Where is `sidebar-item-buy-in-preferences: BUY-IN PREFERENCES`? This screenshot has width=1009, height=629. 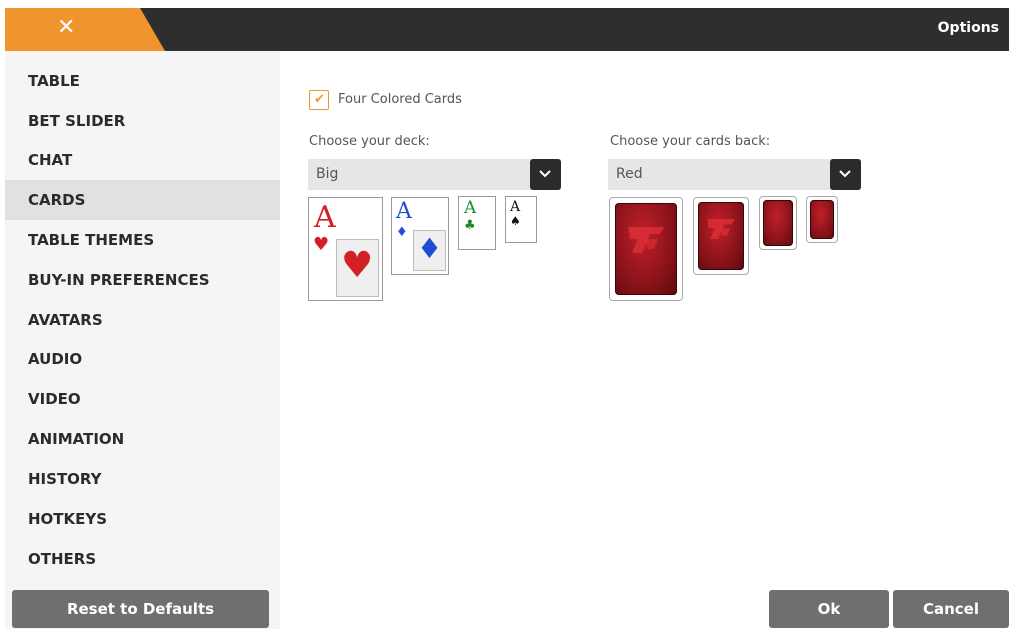
sidebar-item-buy-in-preferences: BUY-IN PREFERENCES is located at coordinates (142, 280).